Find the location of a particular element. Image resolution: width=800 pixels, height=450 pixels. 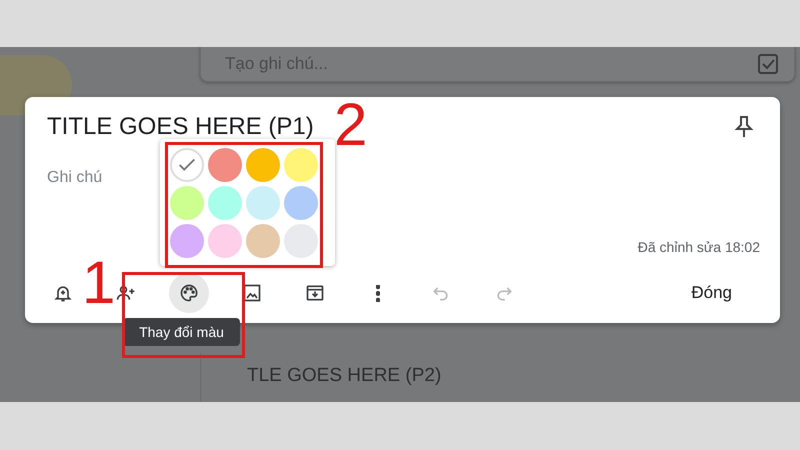

note-title: TITLE GOES HERE (P1) is located at coordinates (180, 127).